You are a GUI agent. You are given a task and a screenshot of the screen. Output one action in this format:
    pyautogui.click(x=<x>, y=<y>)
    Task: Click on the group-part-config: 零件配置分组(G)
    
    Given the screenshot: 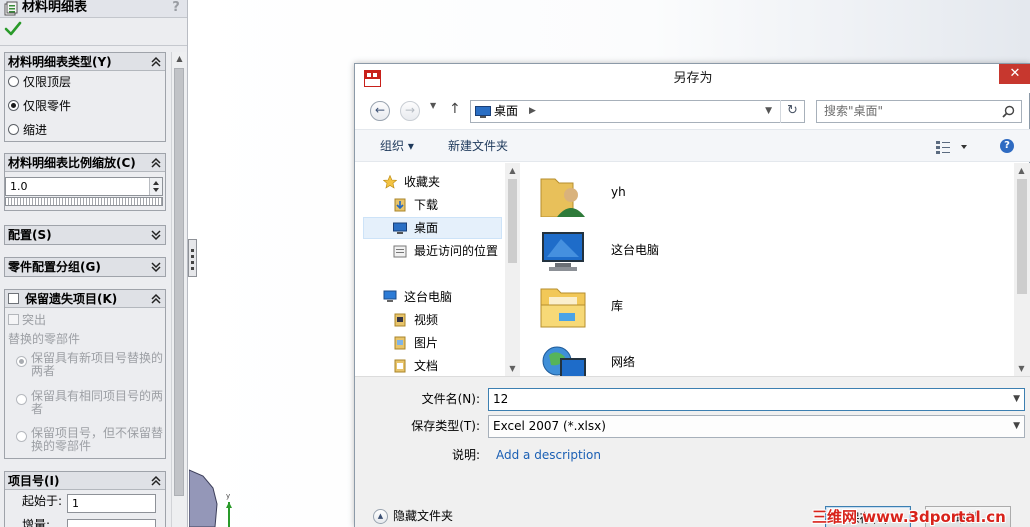 What is the action you would take?
    pyautogui.click(x=85, y=267)
    